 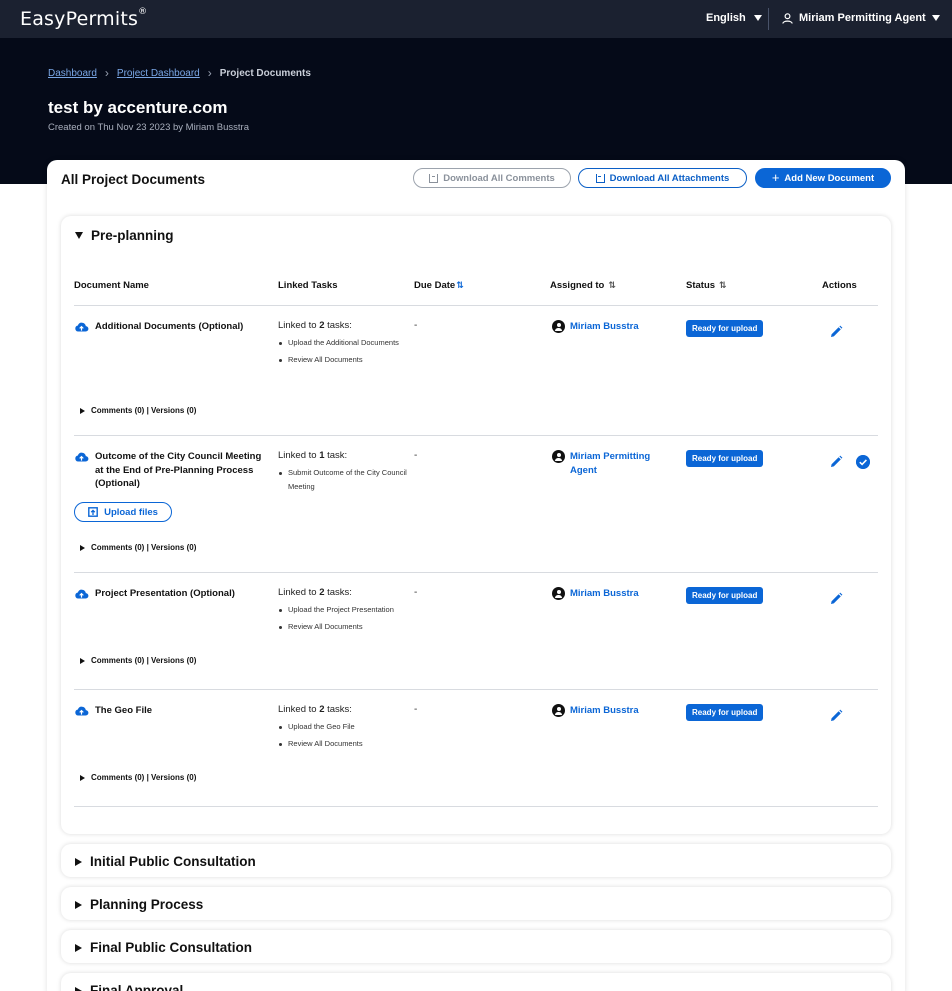 What do you see at coordinates (706, 285) in the screenshot?
I see `column-header-status: Status ⇅` at bounding box center [706, 285].